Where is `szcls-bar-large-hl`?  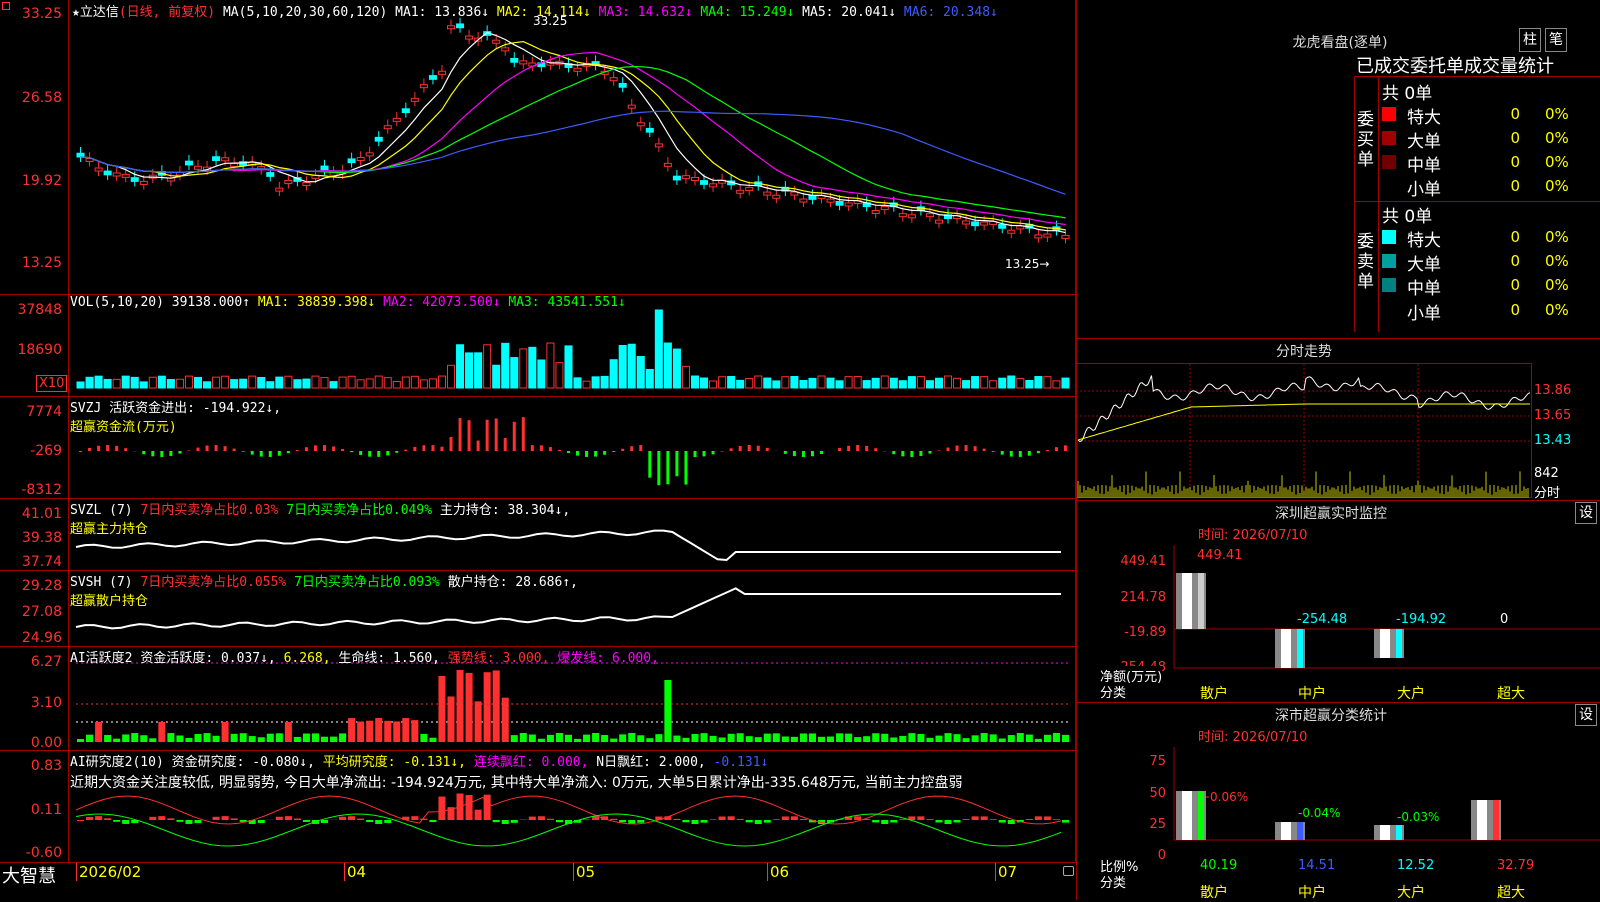
szcls-bar-large-hl is located at coordinates (1385, 832).